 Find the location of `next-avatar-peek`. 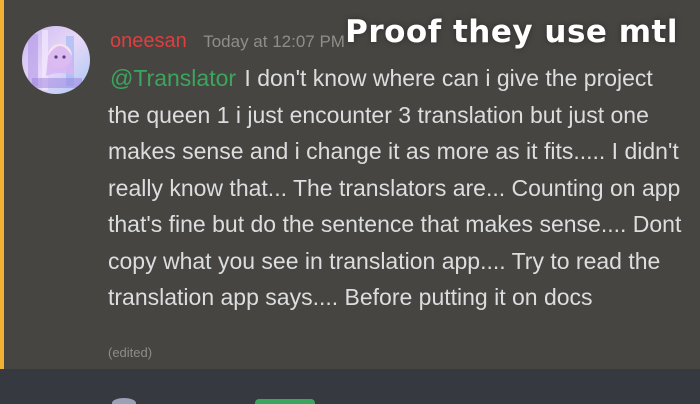

next-avatar-peek is located at coordinates (124, 401).